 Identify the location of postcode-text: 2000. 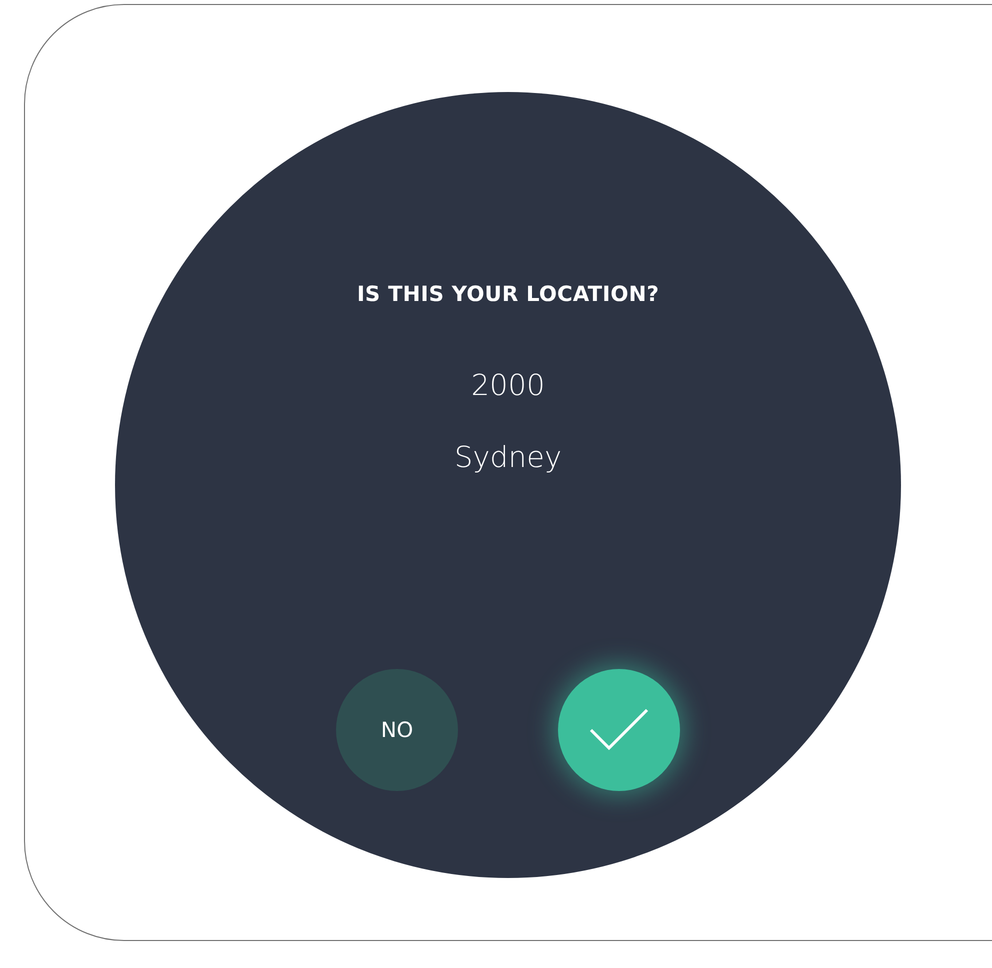
(508, 385).